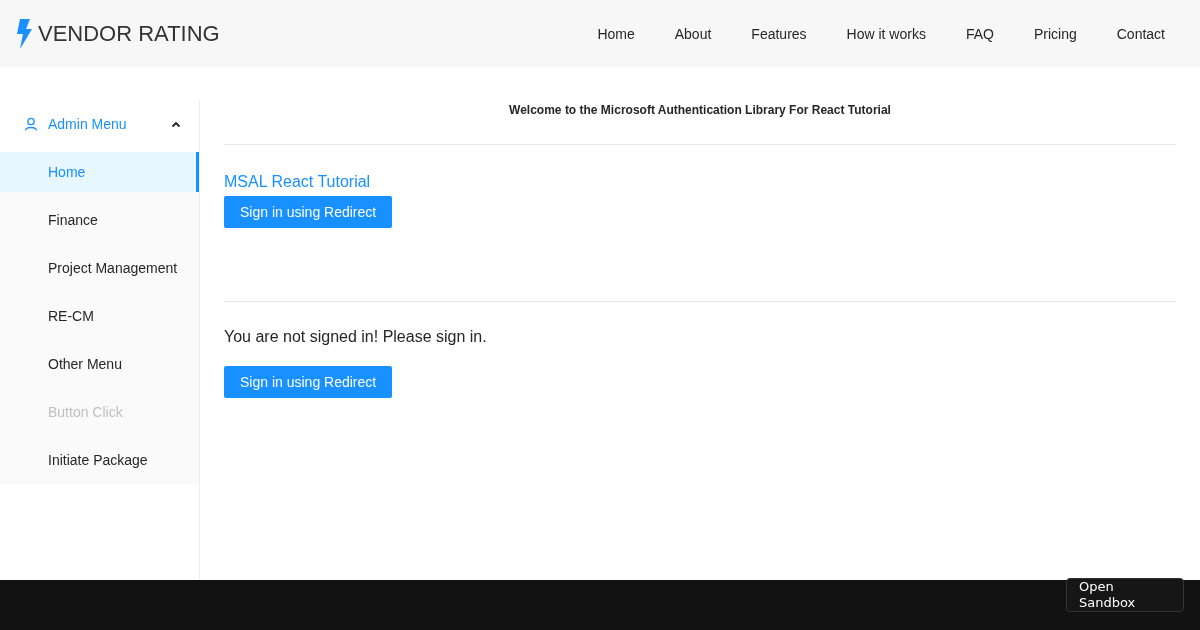 Image resolution: width=1200 pixels, height=630 pixels. What do you see at coordinates (1140, 33) in the screenshot?
I see `nav-link: Contact` at bounding box center [1140, 33].